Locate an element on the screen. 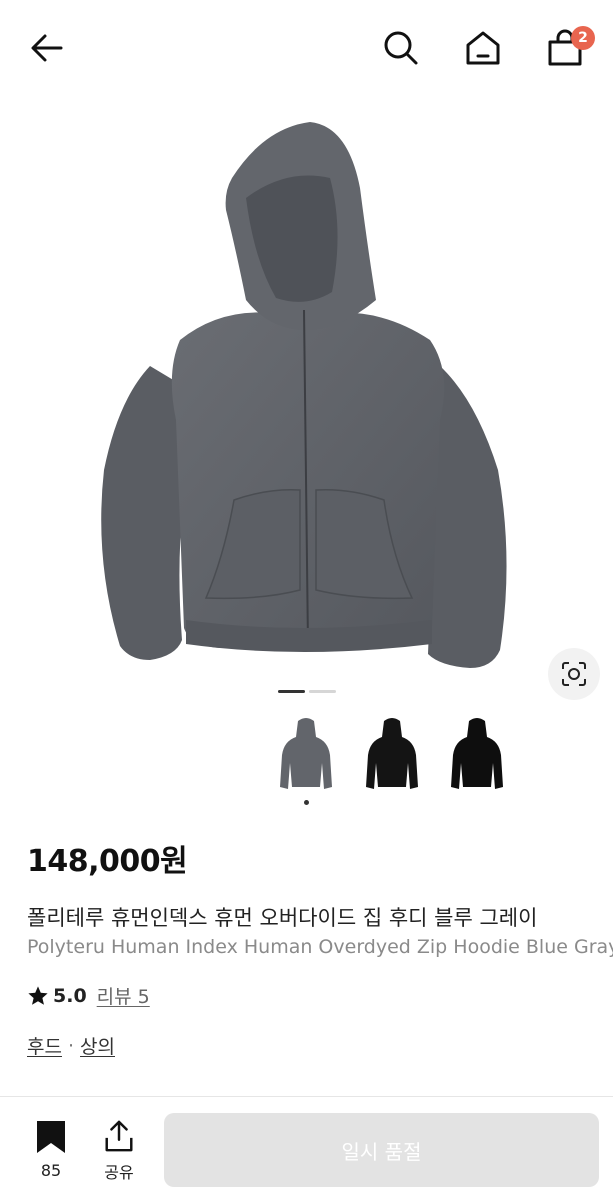  back-button is located at coordinates (47, 48).